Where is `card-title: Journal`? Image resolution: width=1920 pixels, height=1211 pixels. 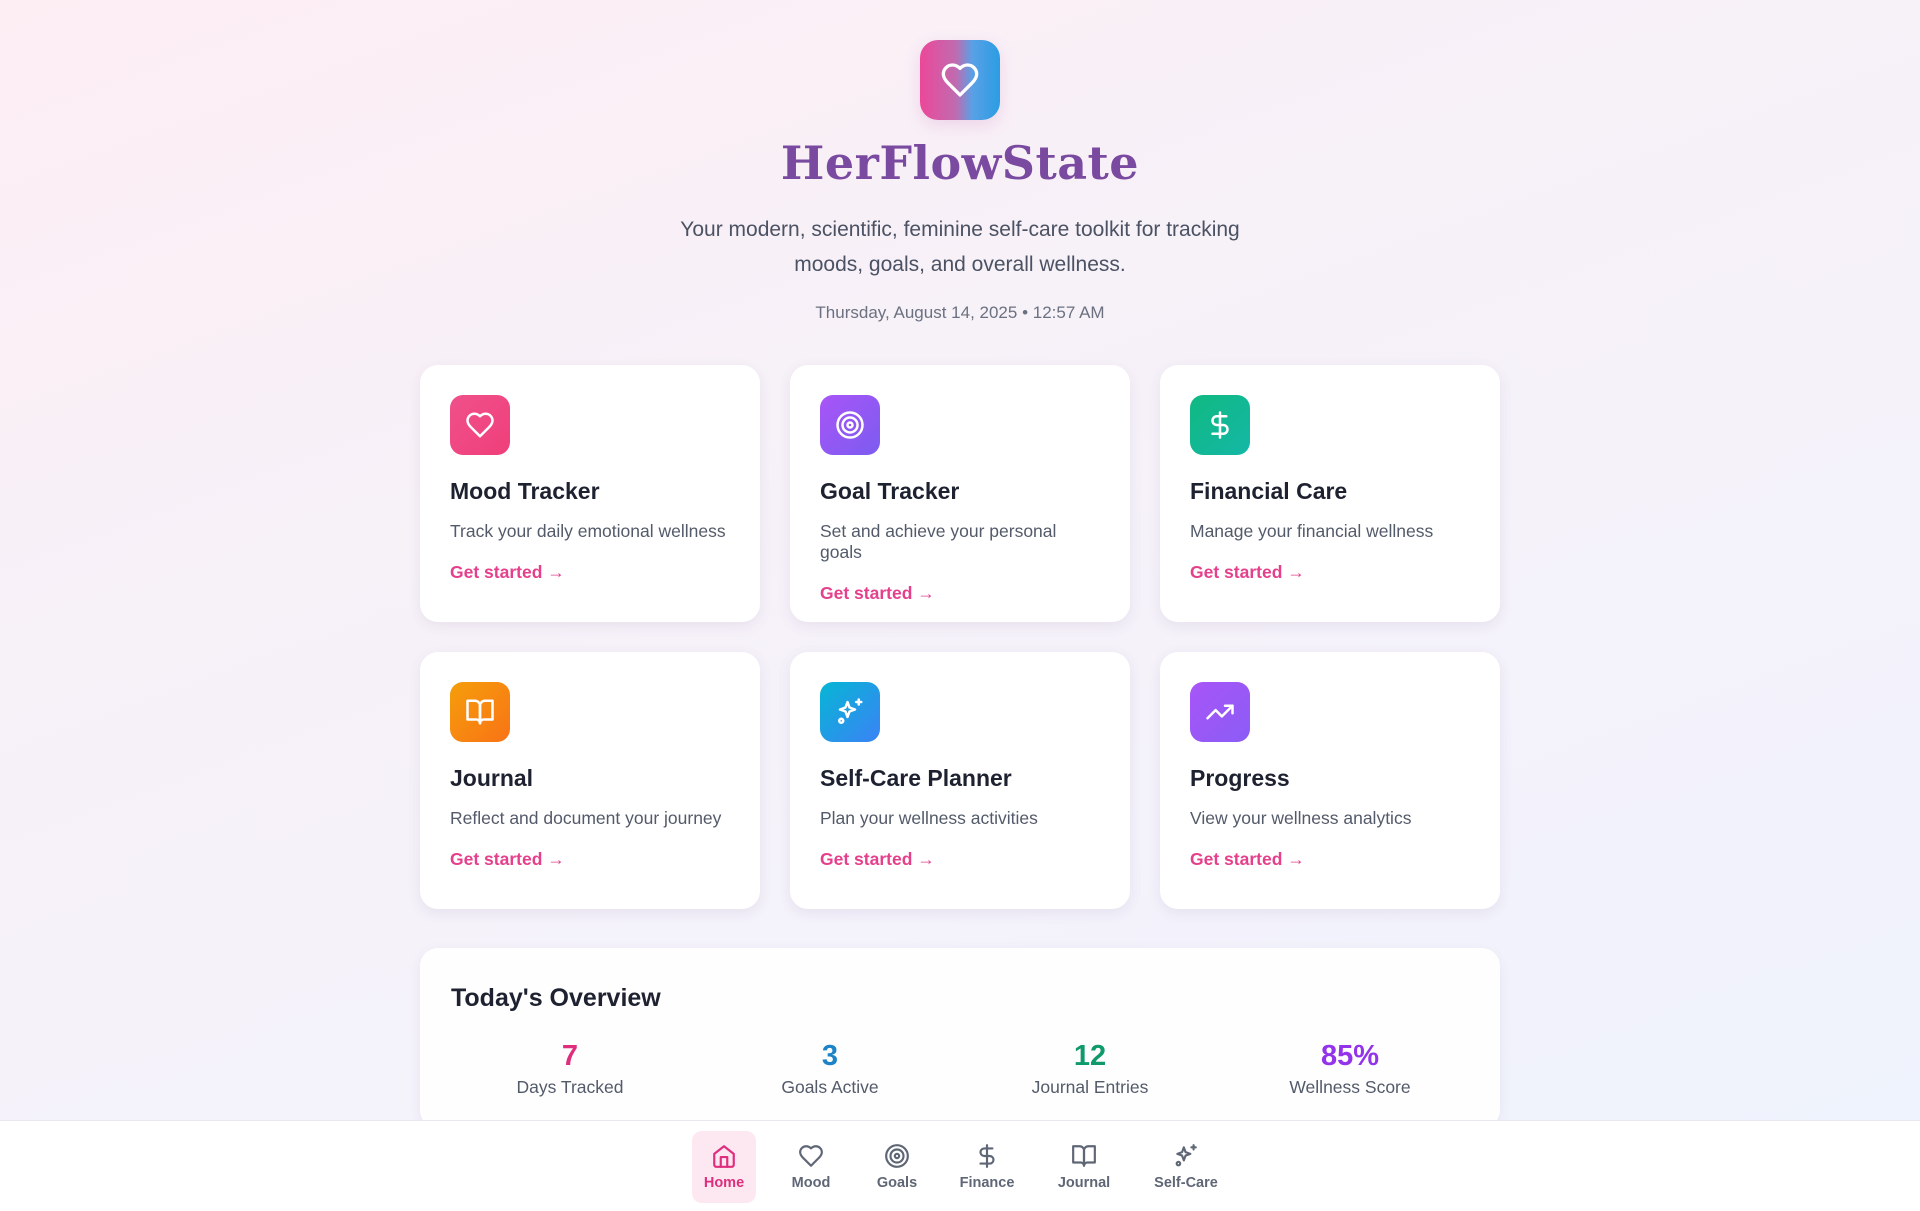
card-title: Journal is located at coordinates (492, 778).